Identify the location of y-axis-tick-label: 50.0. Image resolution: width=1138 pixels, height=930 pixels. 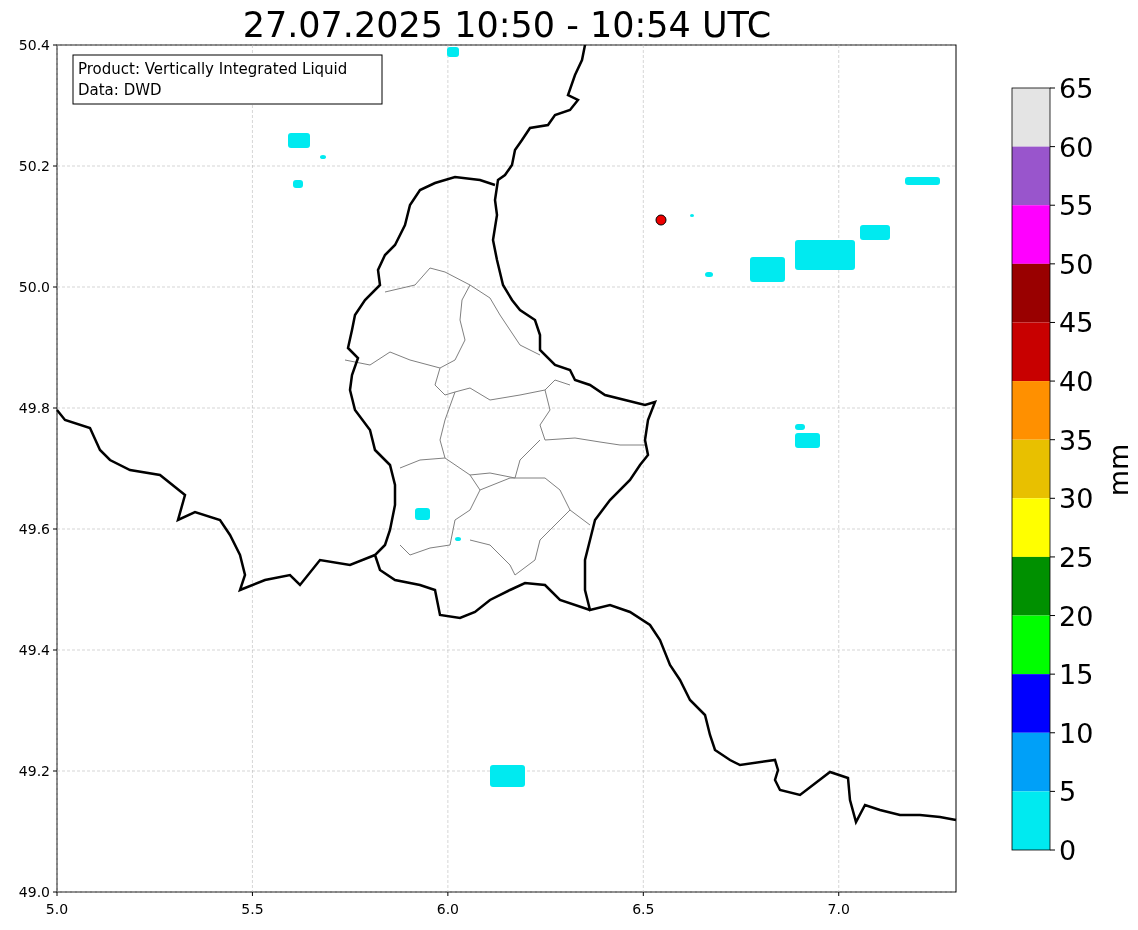
(34, 287).